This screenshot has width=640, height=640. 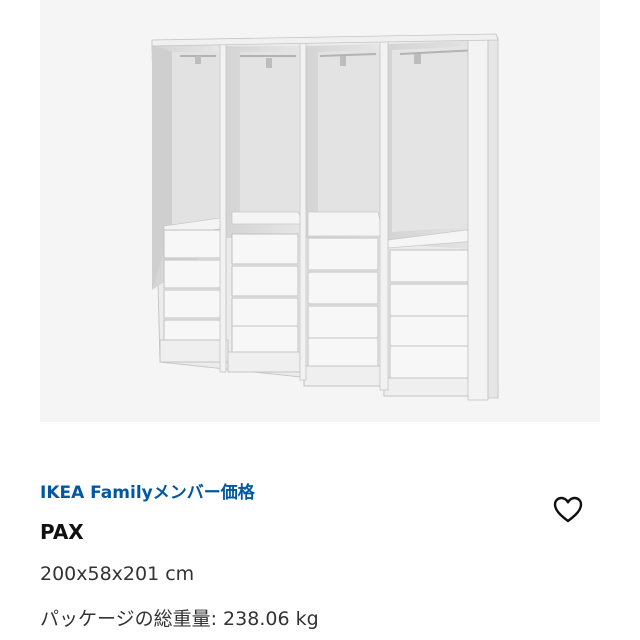 What do you see at coordinates (117, 574) in the screenshot?
I see `product-dimensions: 200x58x201 cm` at bounding box center [117, 574].